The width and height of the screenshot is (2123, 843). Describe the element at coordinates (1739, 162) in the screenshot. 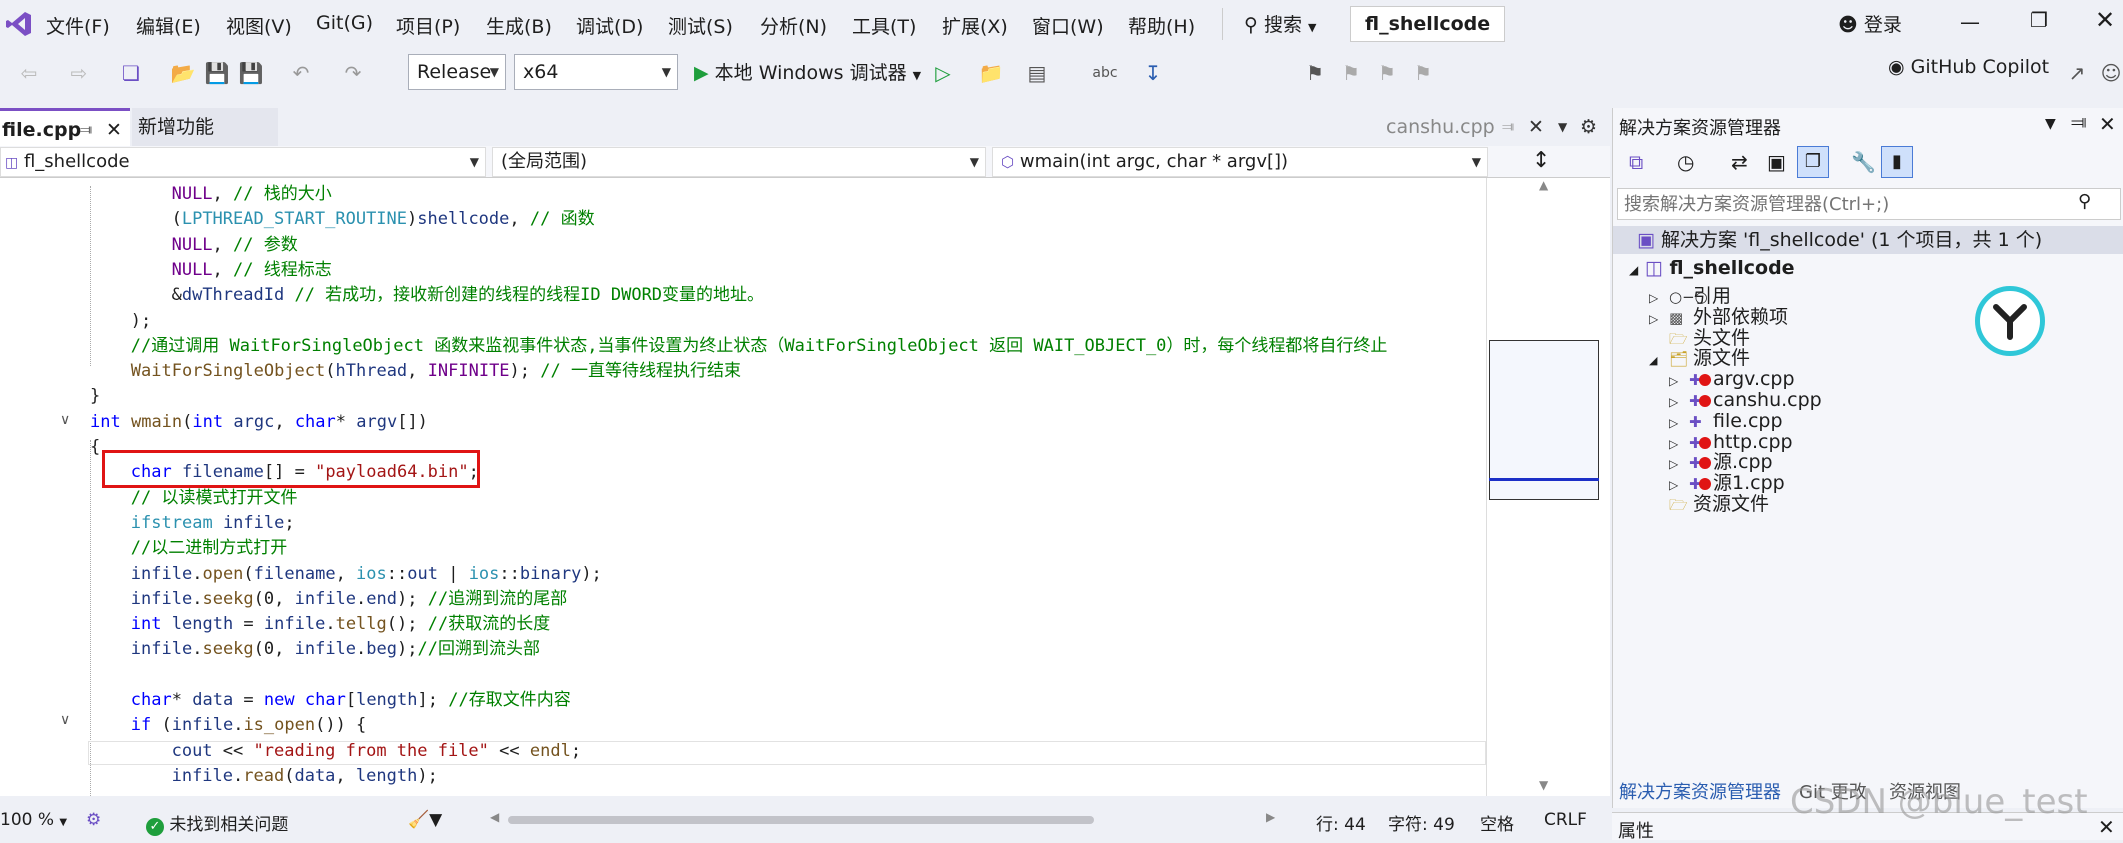

I see `sync-icon: ⇄` at that location.